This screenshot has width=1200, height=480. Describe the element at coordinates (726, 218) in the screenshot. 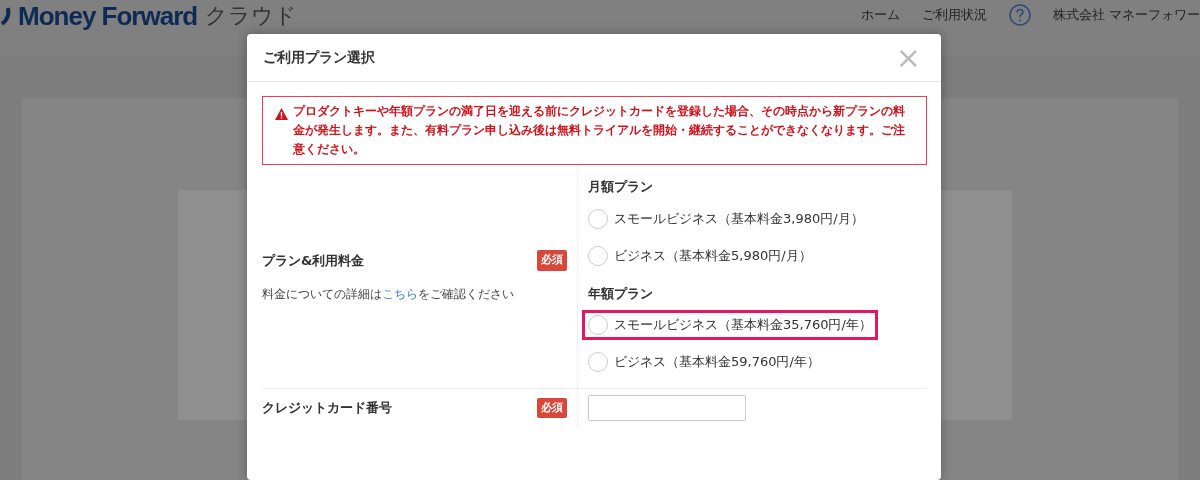

I see `radio-option: スモールビジネス（基本料金3,980円/月）` at that location.